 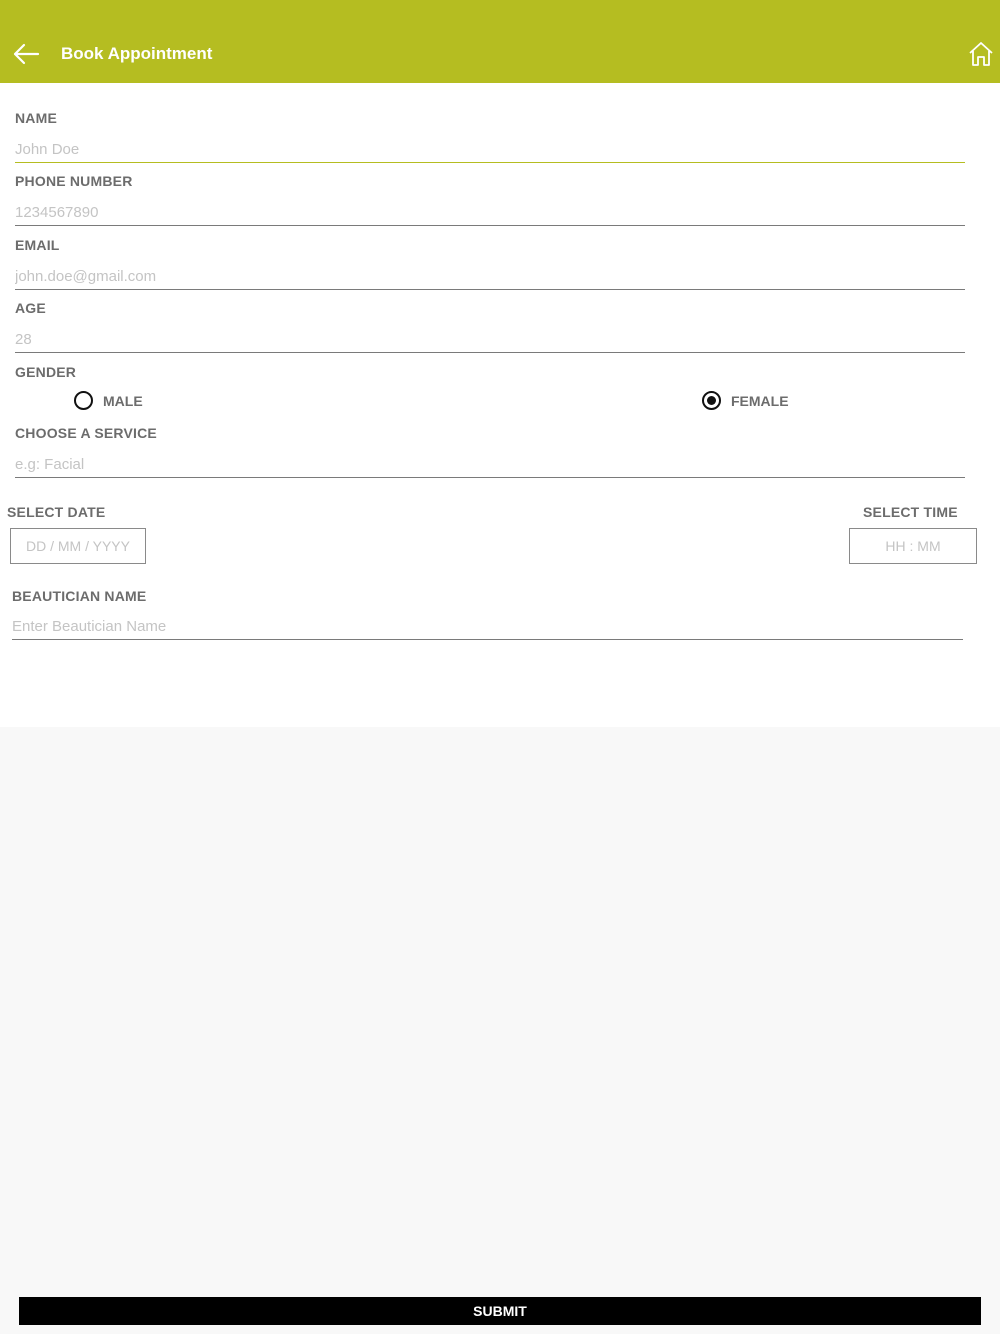 I want to click on submit-button: SUBMIT, so click(x=500, y=1311).